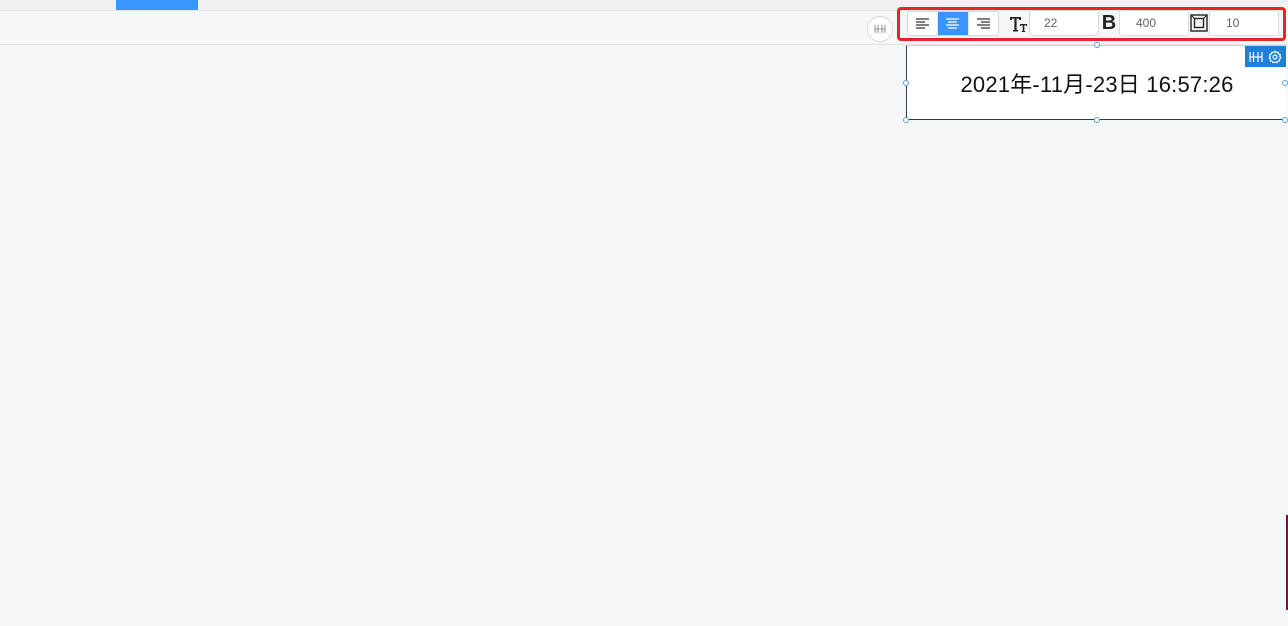  I want to click on grid-toggle-button, so click(880, 29).